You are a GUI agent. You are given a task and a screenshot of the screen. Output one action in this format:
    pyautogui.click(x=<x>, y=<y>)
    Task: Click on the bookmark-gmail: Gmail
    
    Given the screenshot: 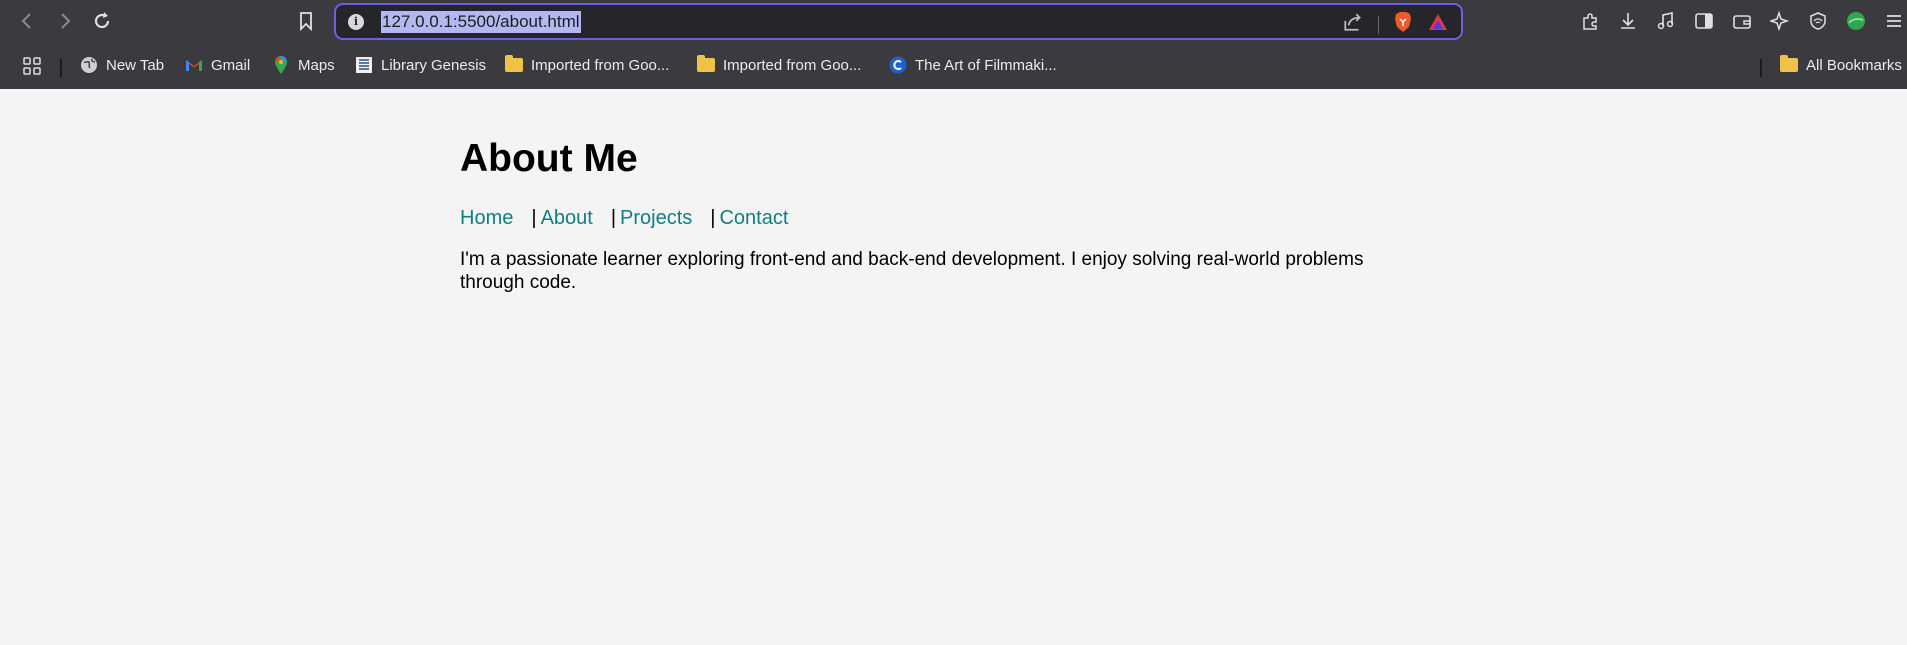 What is the action you would take?
    pyautogui.click(x=217, y=65)
    